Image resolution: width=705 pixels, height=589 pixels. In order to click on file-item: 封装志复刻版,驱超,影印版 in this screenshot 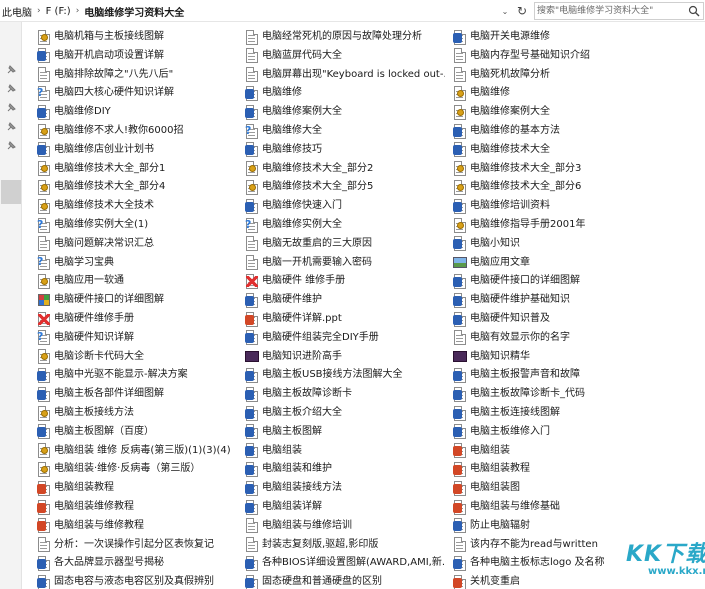, I will do `click(345, 545)`.